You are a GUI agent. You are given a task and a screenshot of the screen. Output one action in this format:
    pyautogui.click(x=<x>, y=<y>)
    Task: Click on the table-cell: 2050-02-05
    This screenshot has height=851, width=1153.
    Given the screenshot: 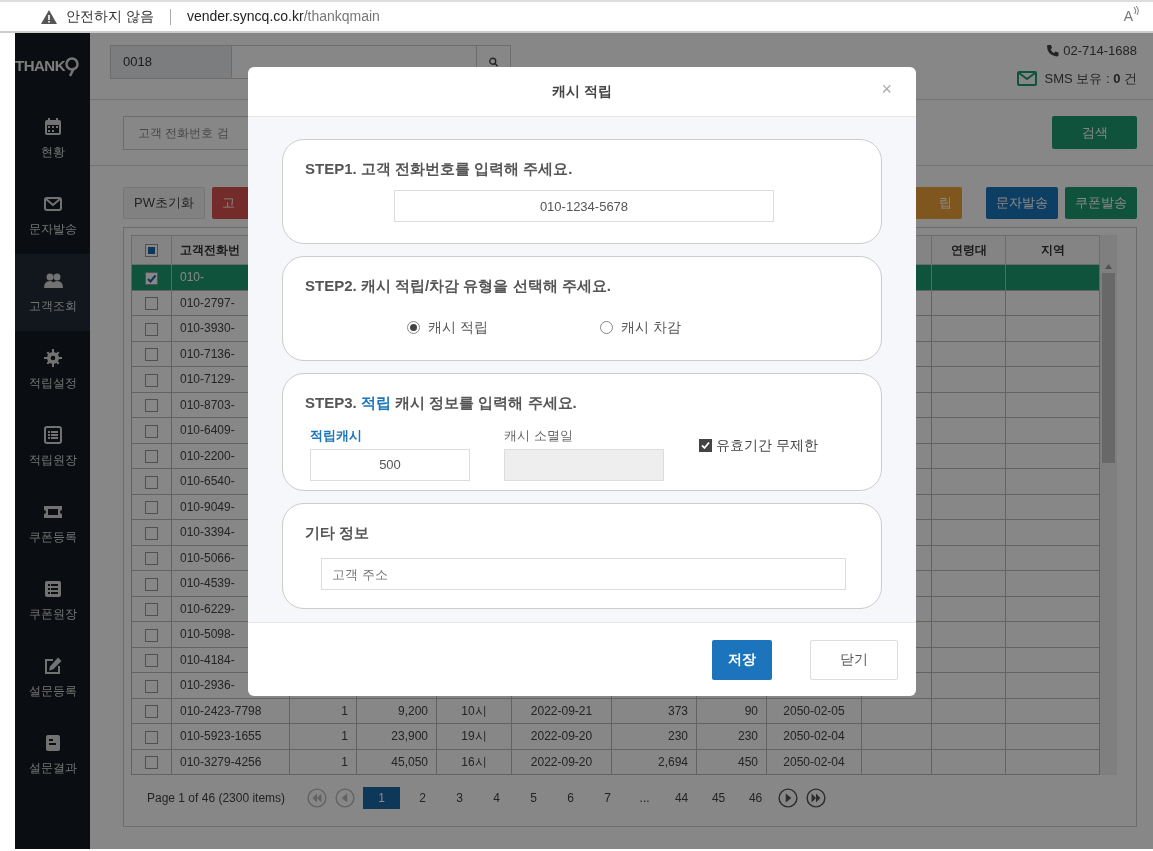 What is the action you would take?
    pyautogui.click(x=814, y=711)
    